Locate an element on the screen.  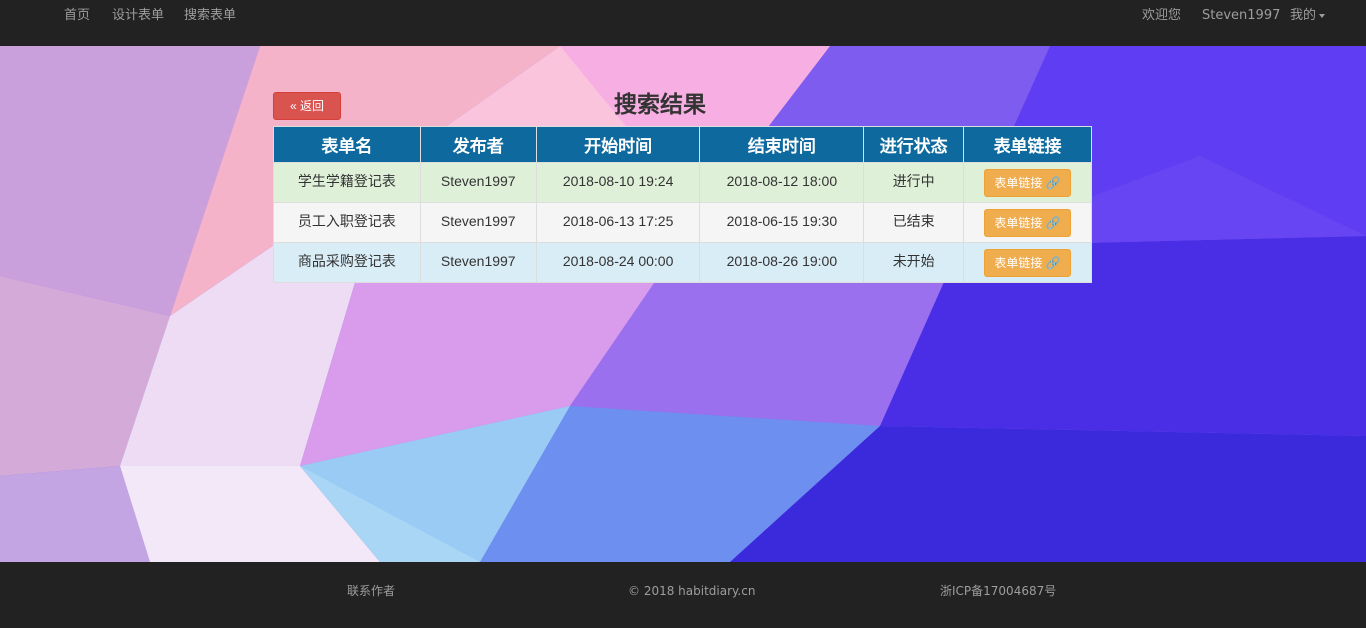
cell-start-time: 2018-08-24 00:00 is located at coordinates (618, 262).